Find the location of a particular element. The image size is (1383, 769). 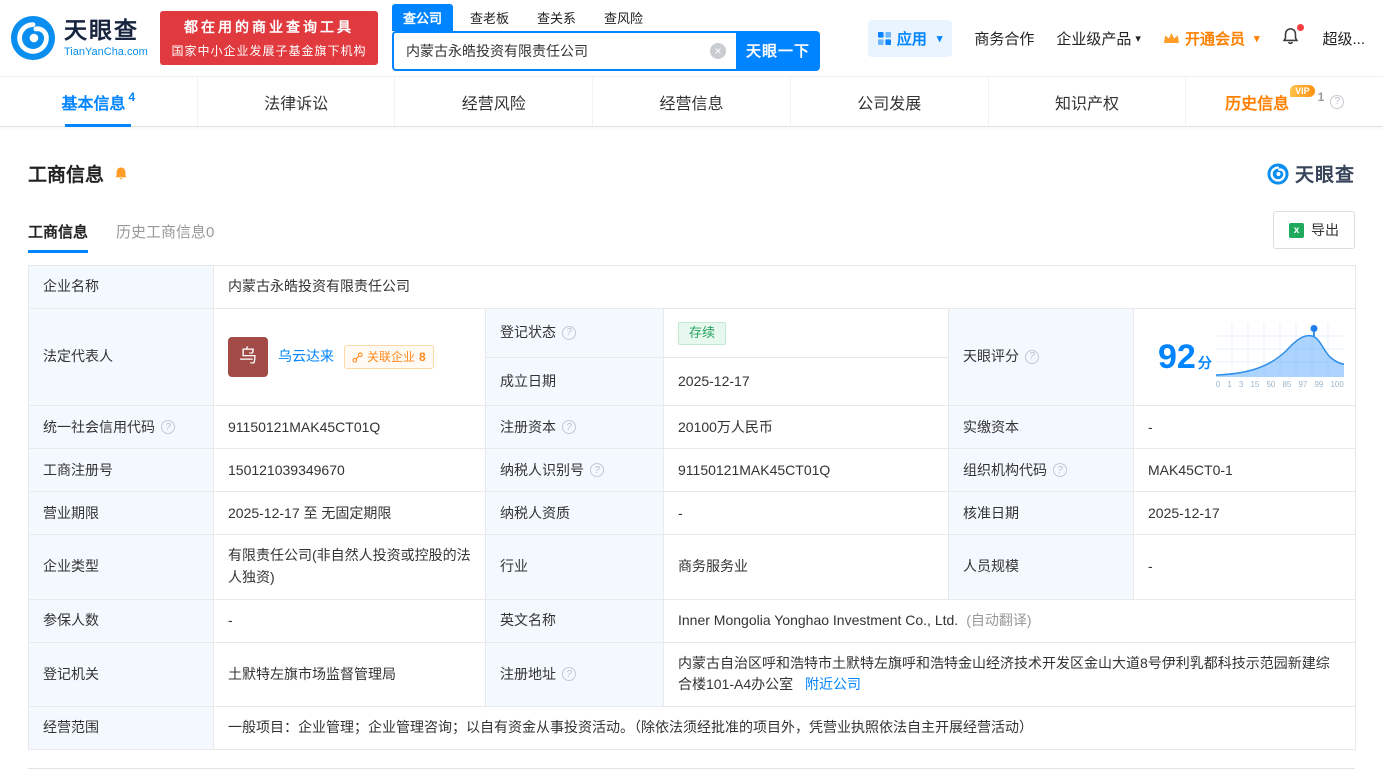

export-button: 导出 is located at coordinates (1314, 230).